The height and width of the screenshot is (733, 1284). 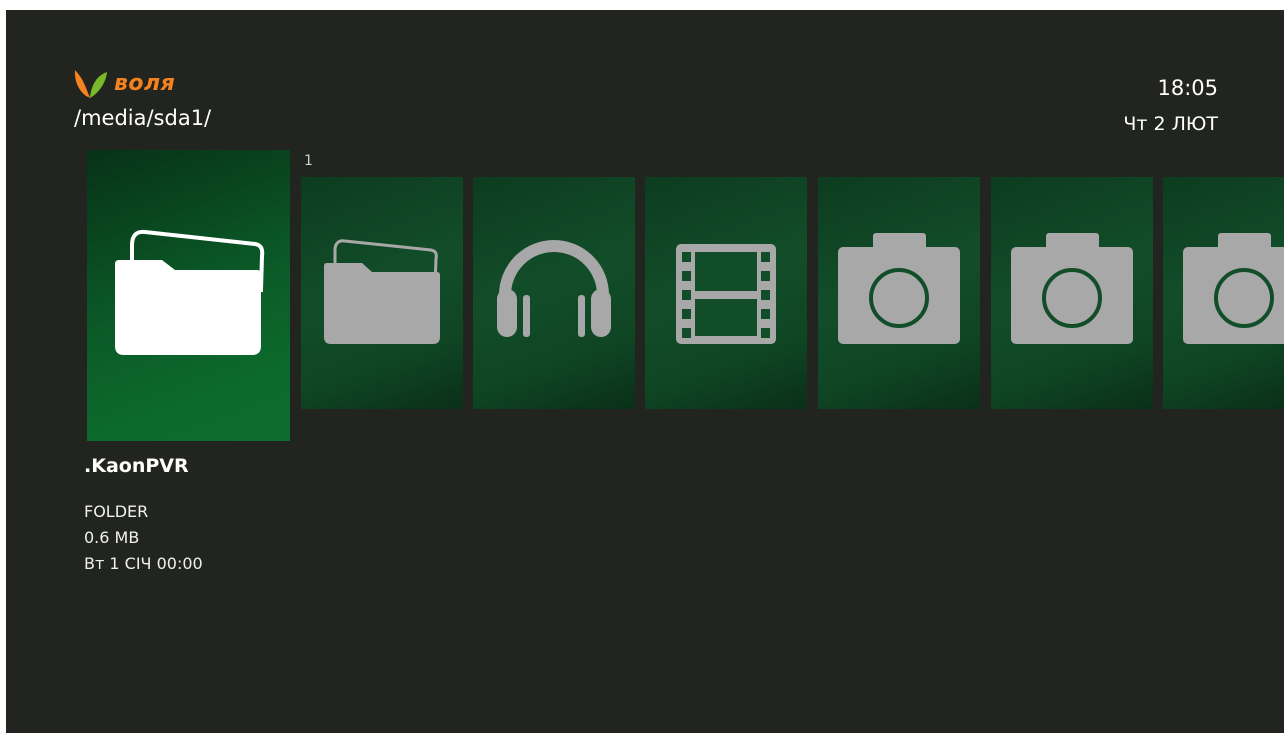 What do you see at coordinates (112, 537) in the screenshot?
I see `selected-item-size: 0.6 MB` at bounding box center [112, 537].